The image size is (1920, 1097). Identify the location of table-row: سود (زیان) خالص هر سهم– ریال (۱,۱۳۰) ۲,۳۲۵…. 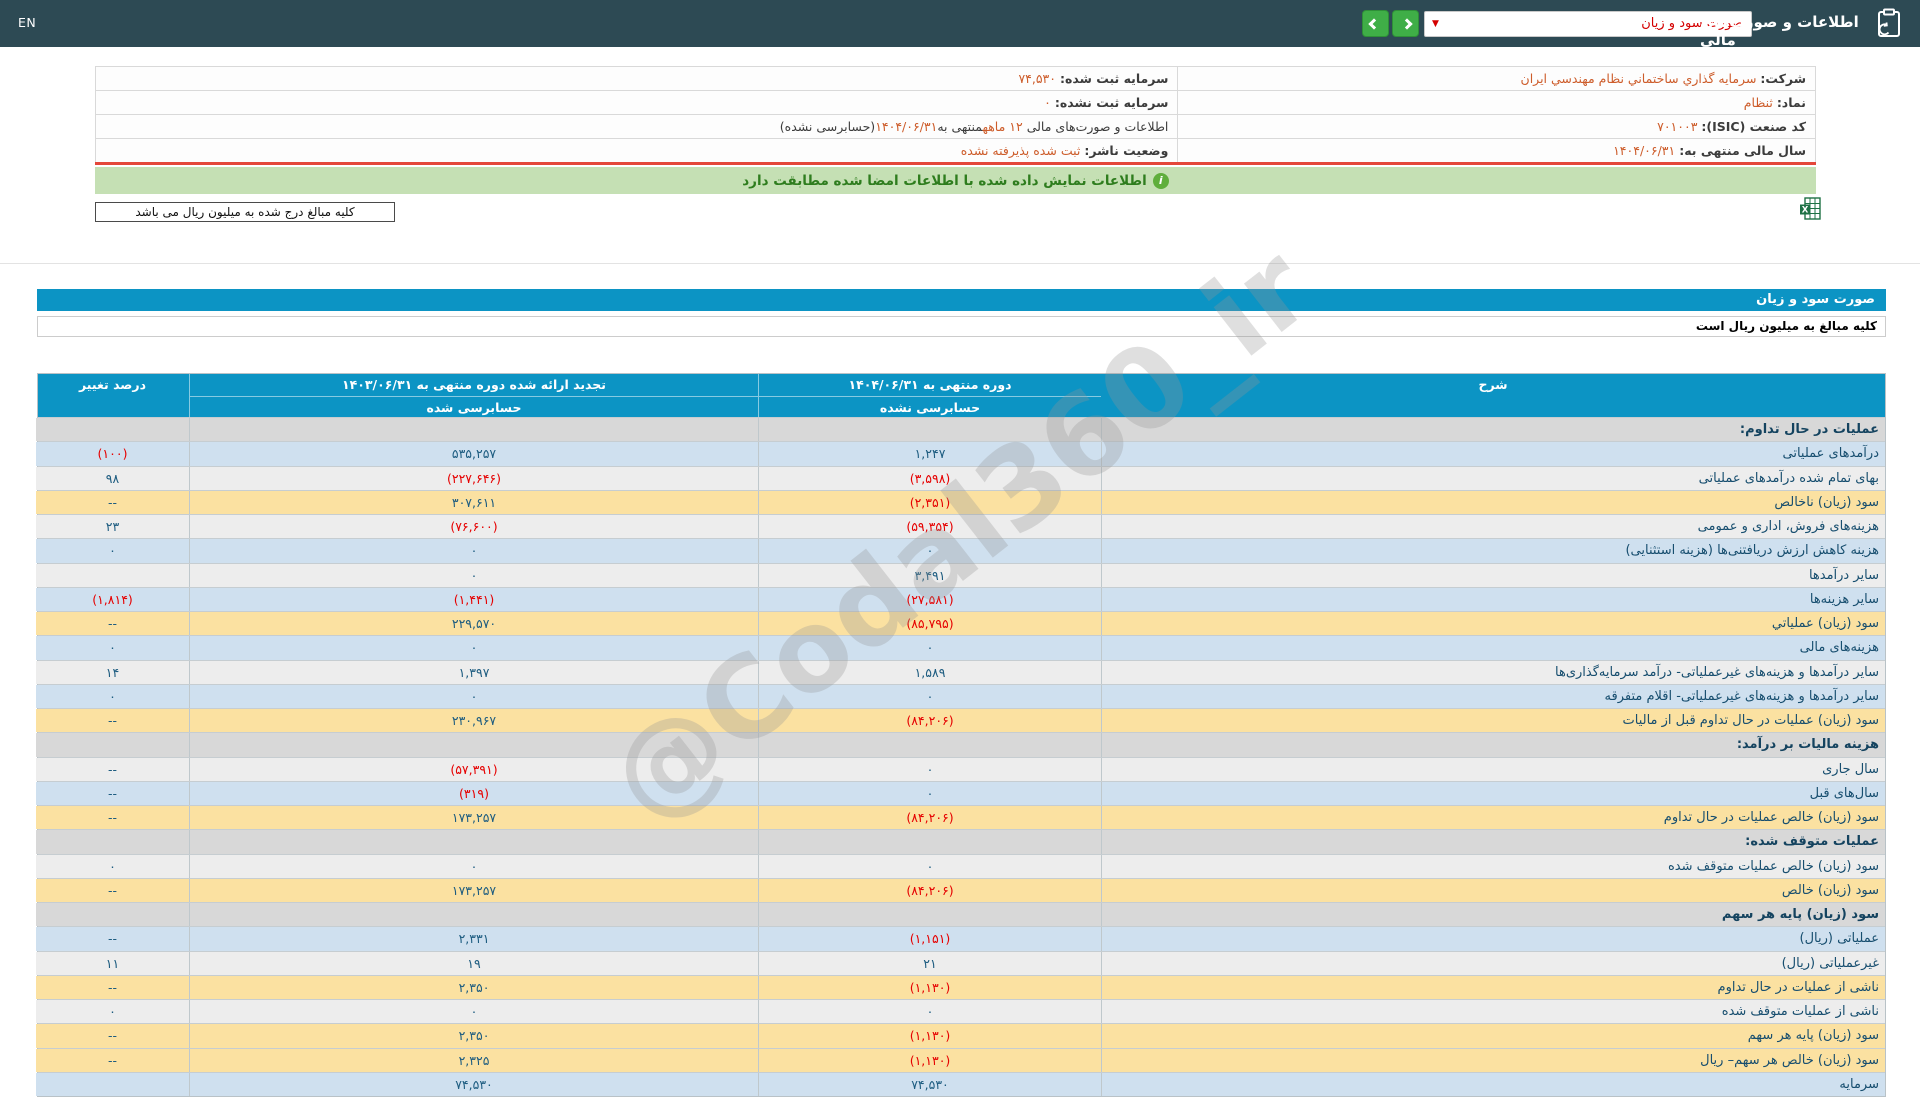
(960, 1059).